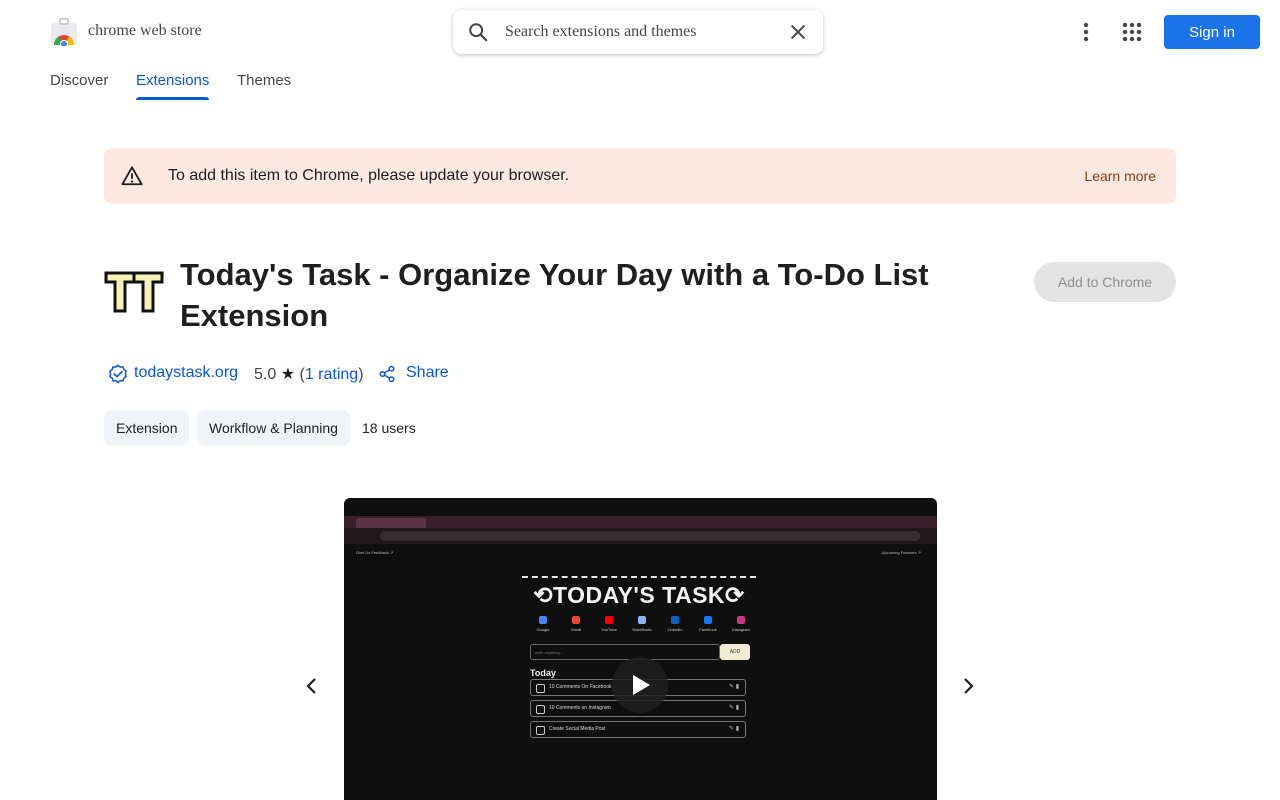 This screenshot has height=800, width=1280. I want to click on mini-omnibox, so click(650, 536).